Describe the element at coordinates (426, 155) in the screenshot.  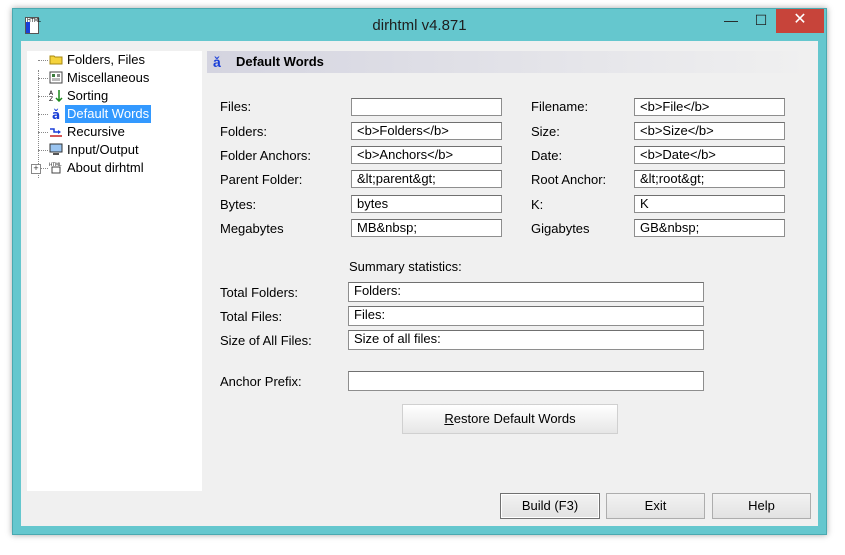
I see `folder-anchors-input: <b>Anchors</b>` at that location.